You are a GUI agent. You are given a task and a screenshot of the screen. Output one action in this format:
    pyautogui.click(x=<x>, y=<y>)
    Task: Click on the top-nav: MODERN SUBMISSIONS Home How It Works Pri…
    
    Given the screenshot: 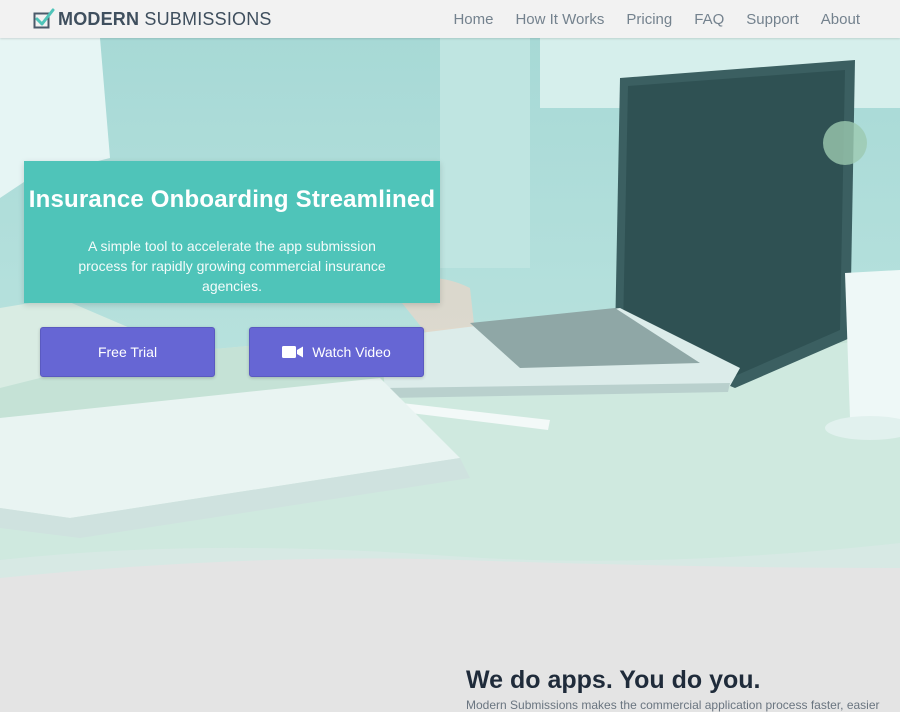 What is the action you would take?
    pyautogui.click(x=450, y=19)
    